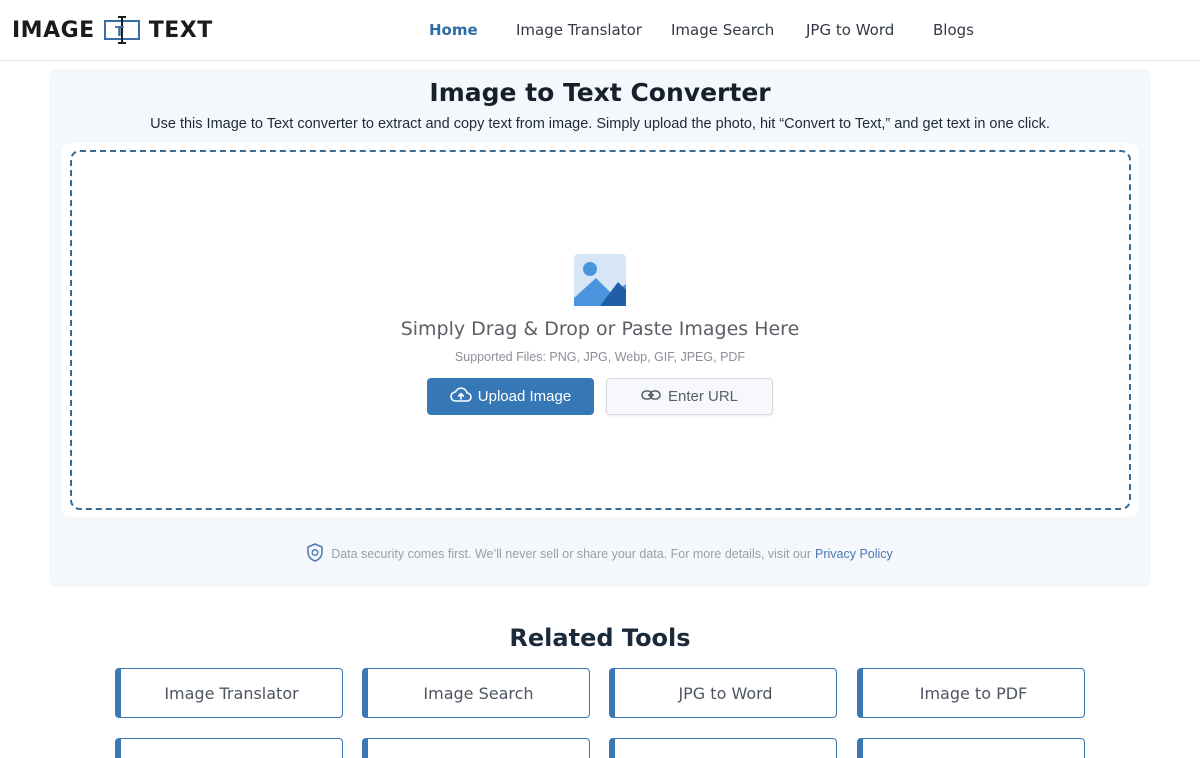 The width and height of the screenshot is (1200, 758). Describe the element at coordinates (850, 30) in the screenshot. I see `nav-jpg-to-word: JPG to Word` at that location.